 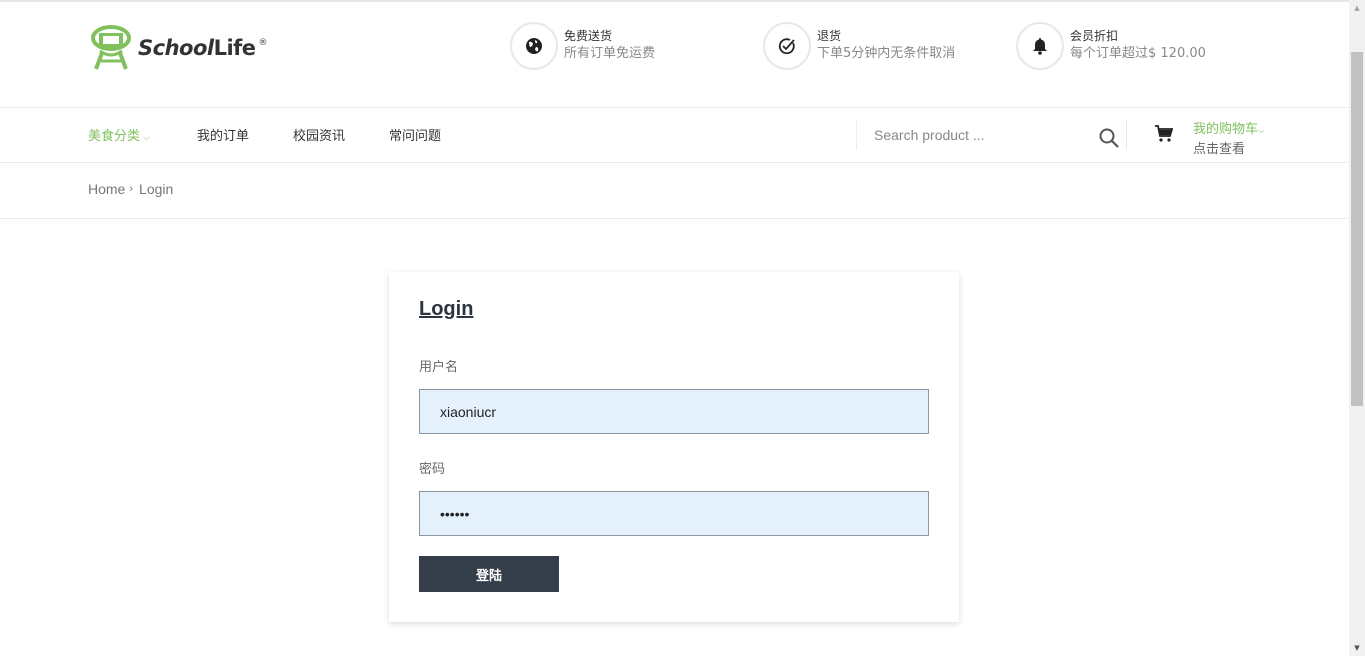 I want to click on logo-school-text: School, so click(x=176, y=48).